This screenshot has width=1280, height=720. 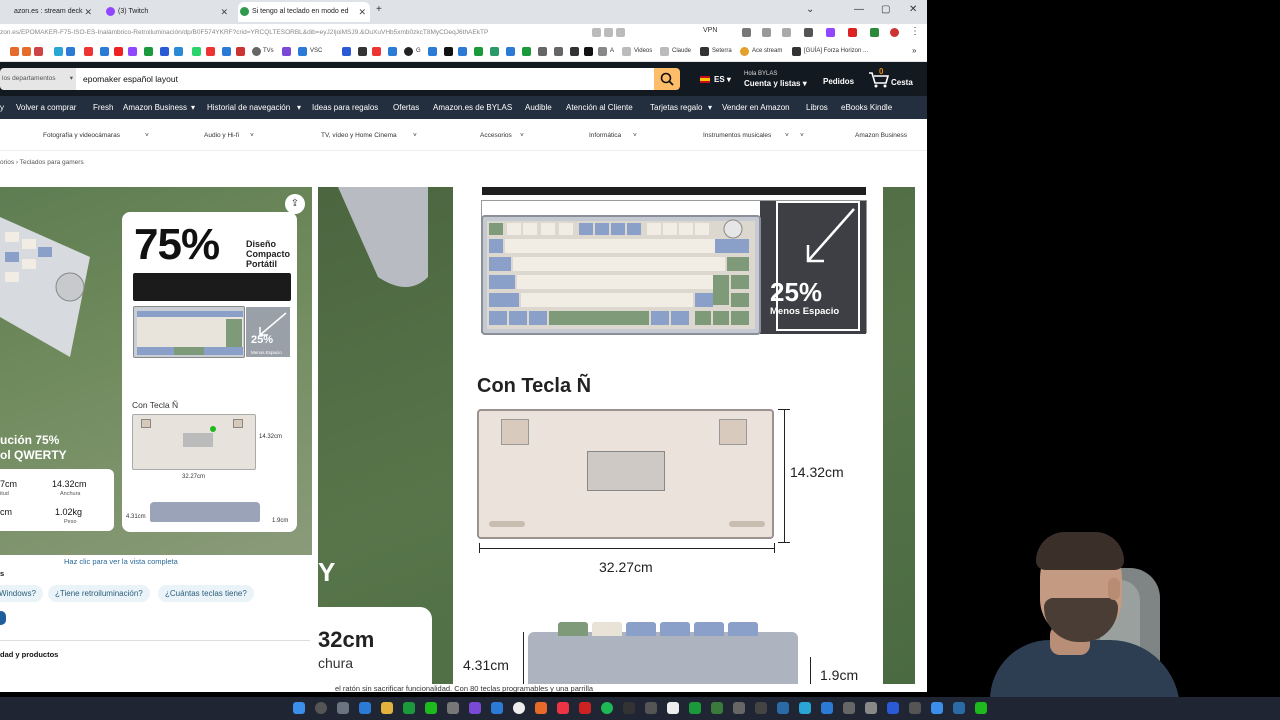 What do you see at coordinates (620, 32) in the screenshot?
I see `star-icon` at bounding box center [620, 32].